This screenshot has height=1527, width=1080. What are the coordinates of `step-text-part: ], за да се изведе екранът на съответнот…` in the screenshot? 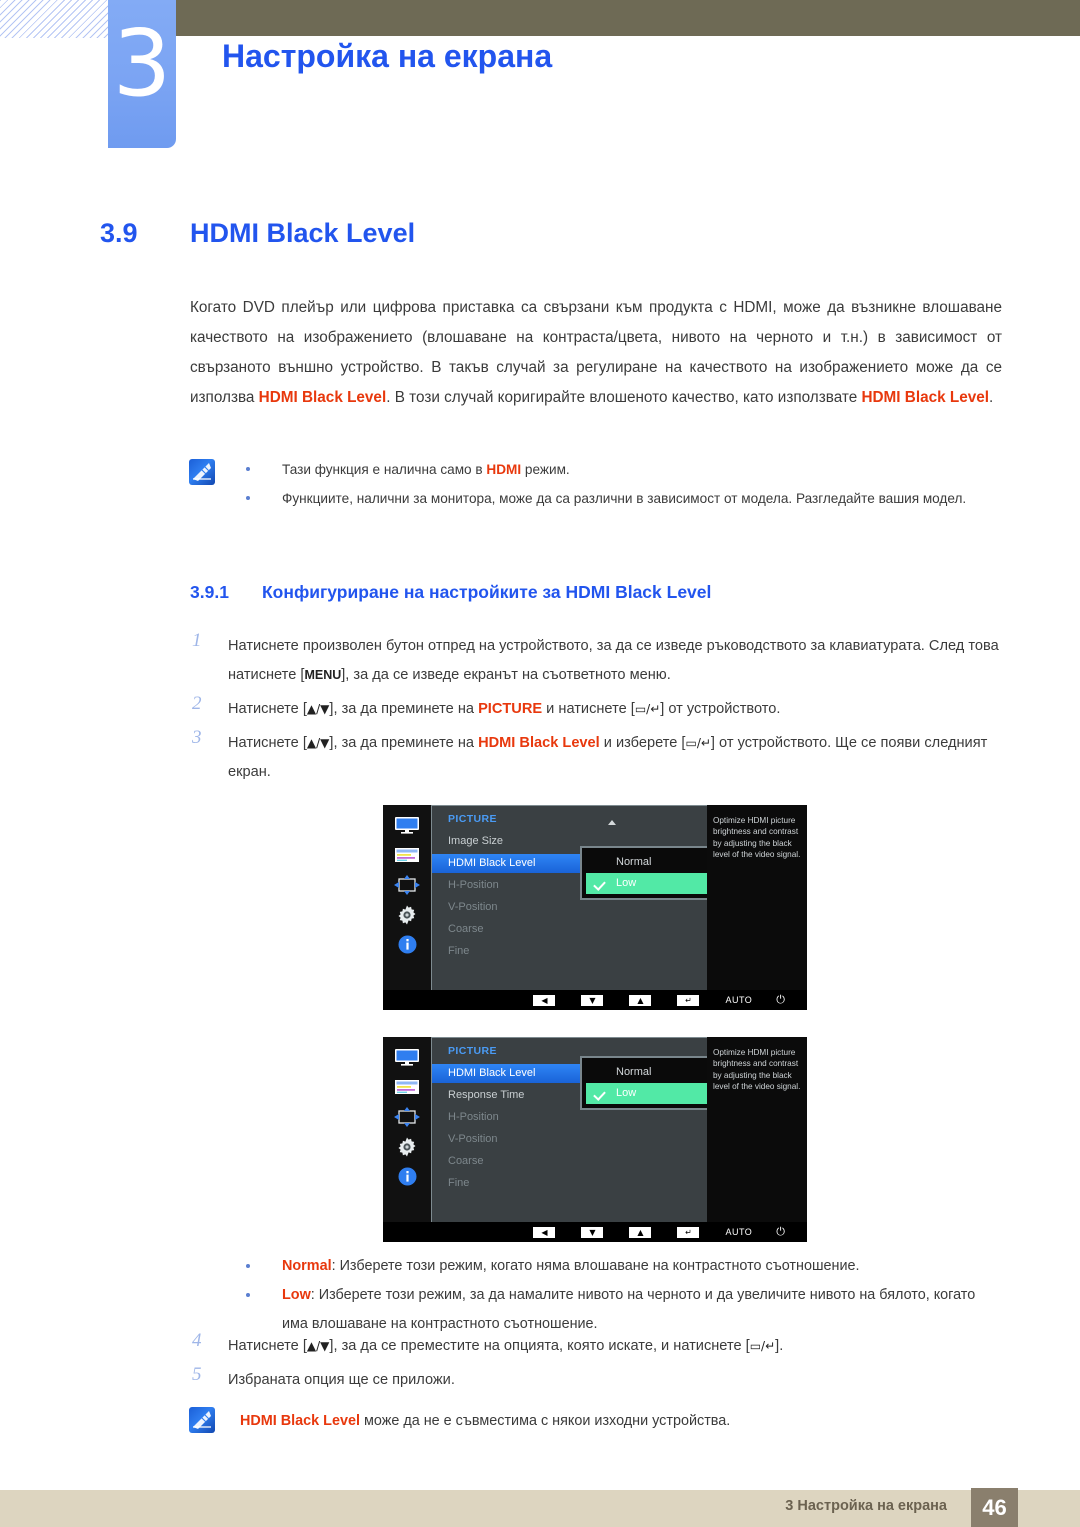 It's located at (506, 675).